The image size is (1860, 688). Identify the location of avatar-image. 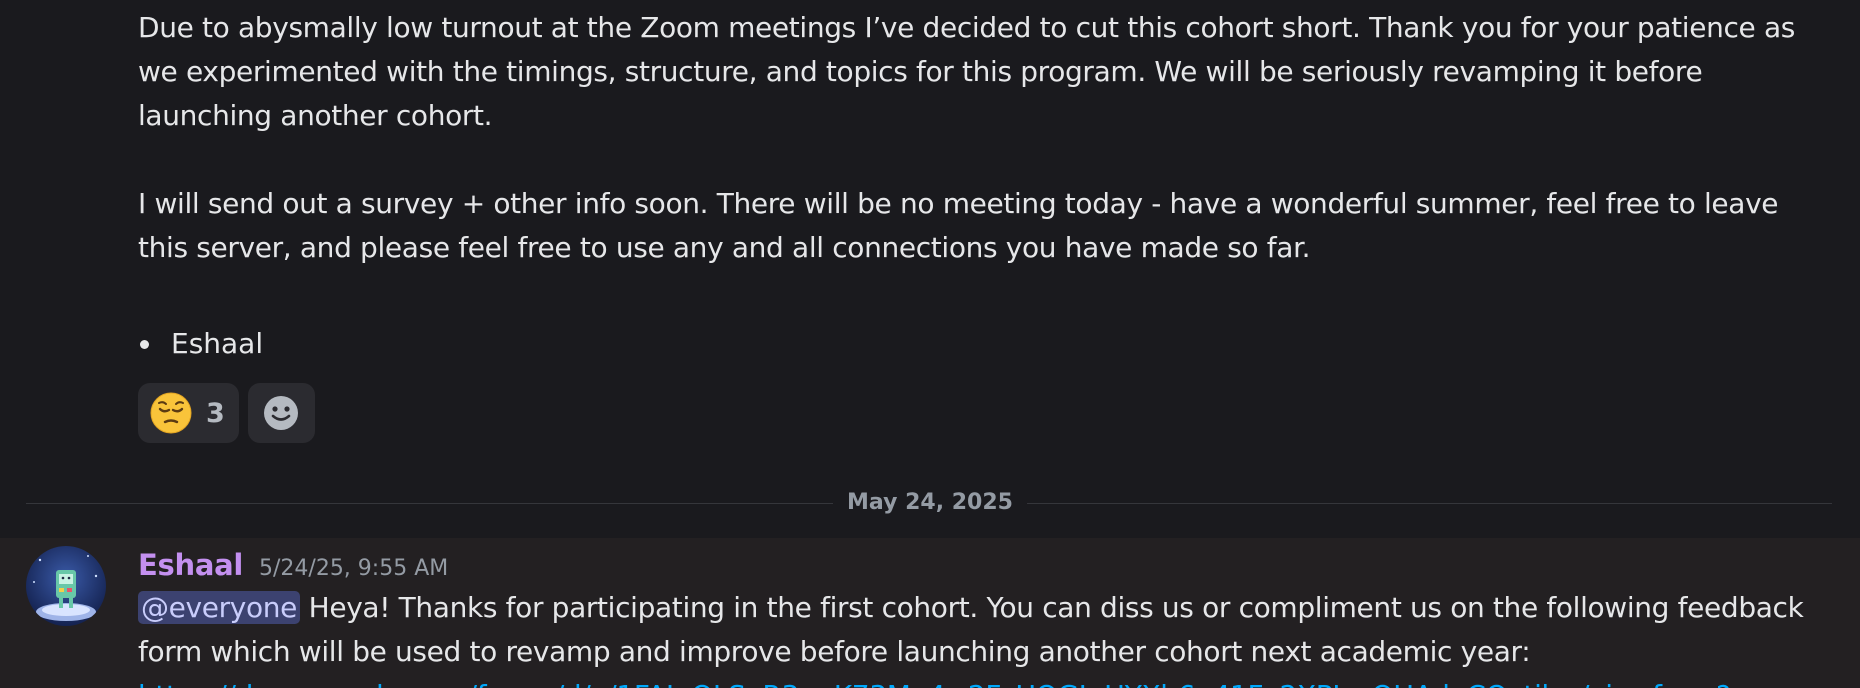
(66, 586).